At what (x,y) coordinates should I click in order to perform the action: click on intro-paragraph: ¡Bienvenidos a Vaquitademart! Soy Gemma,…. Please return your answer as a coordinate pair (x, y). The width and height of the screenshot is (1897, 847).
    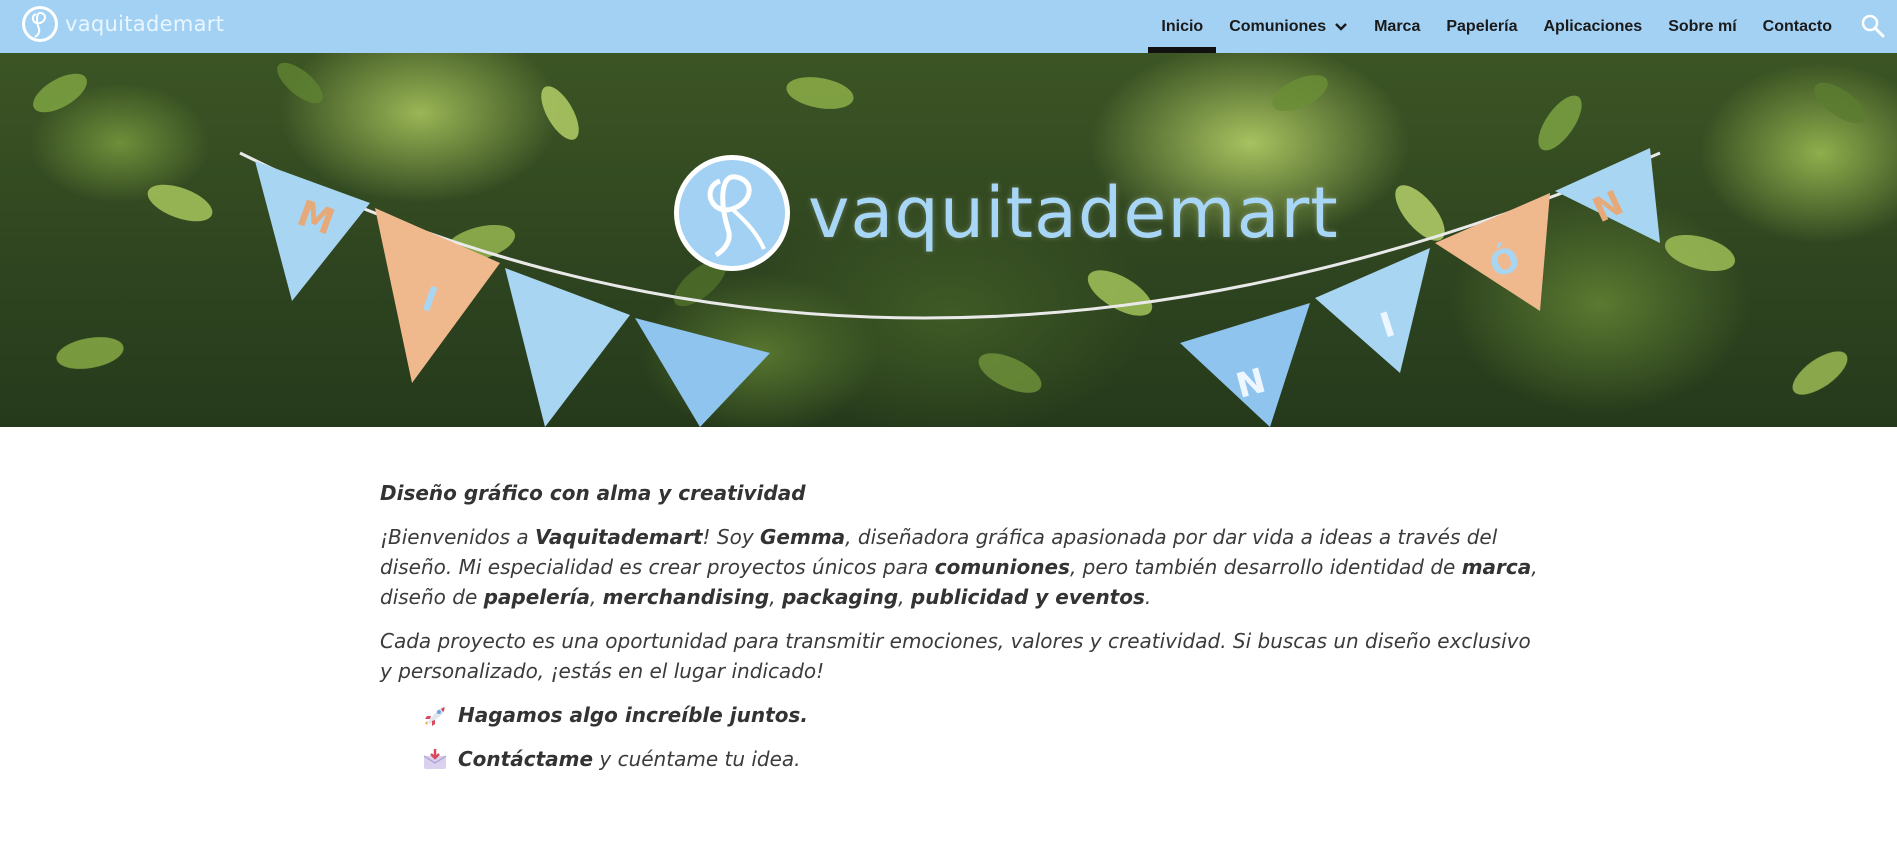
    Looking at the image, I should click on (959, 567).